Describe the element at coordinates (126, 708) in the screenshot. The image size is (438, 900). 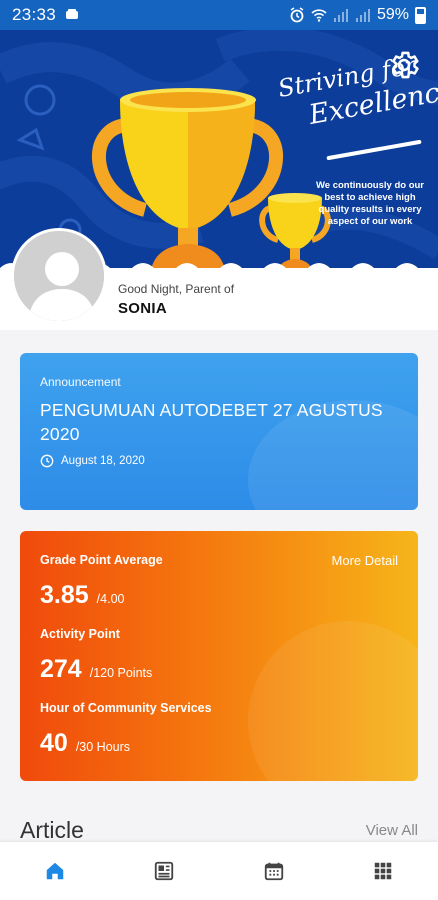
I see `community-label: Hour of Community Services` at that location.